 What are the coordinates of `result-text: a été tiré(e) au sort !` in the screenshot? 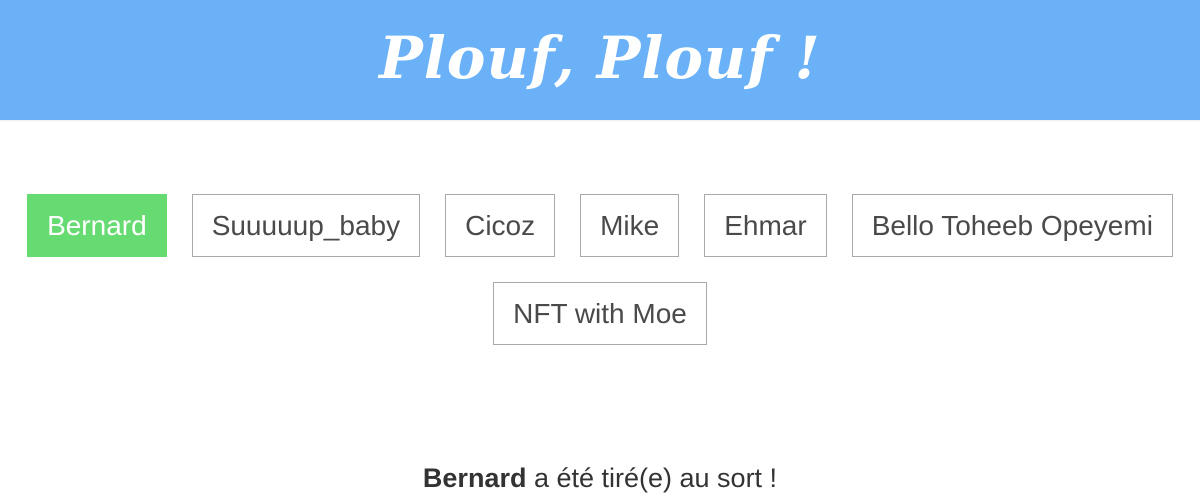 It's located at (652, 478).